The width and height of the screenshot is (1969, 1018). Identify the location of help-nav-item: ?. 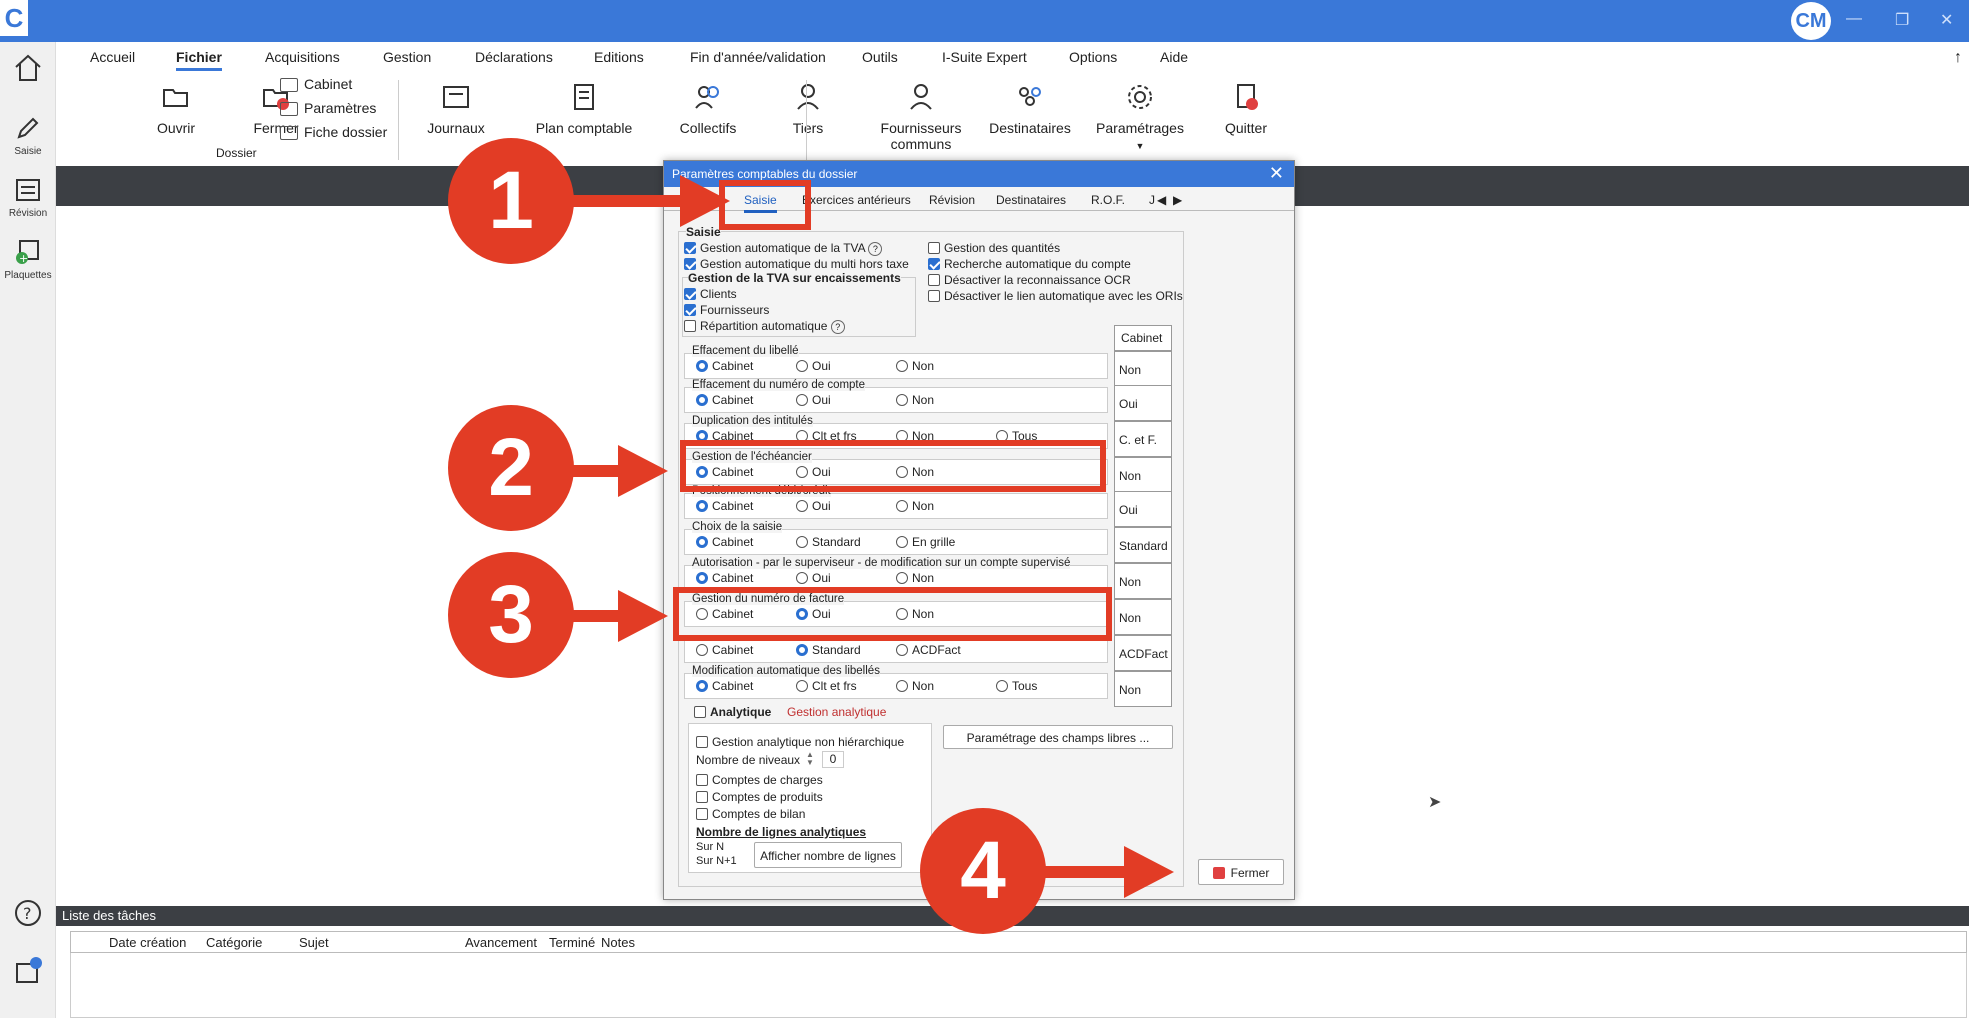
(28, 915).